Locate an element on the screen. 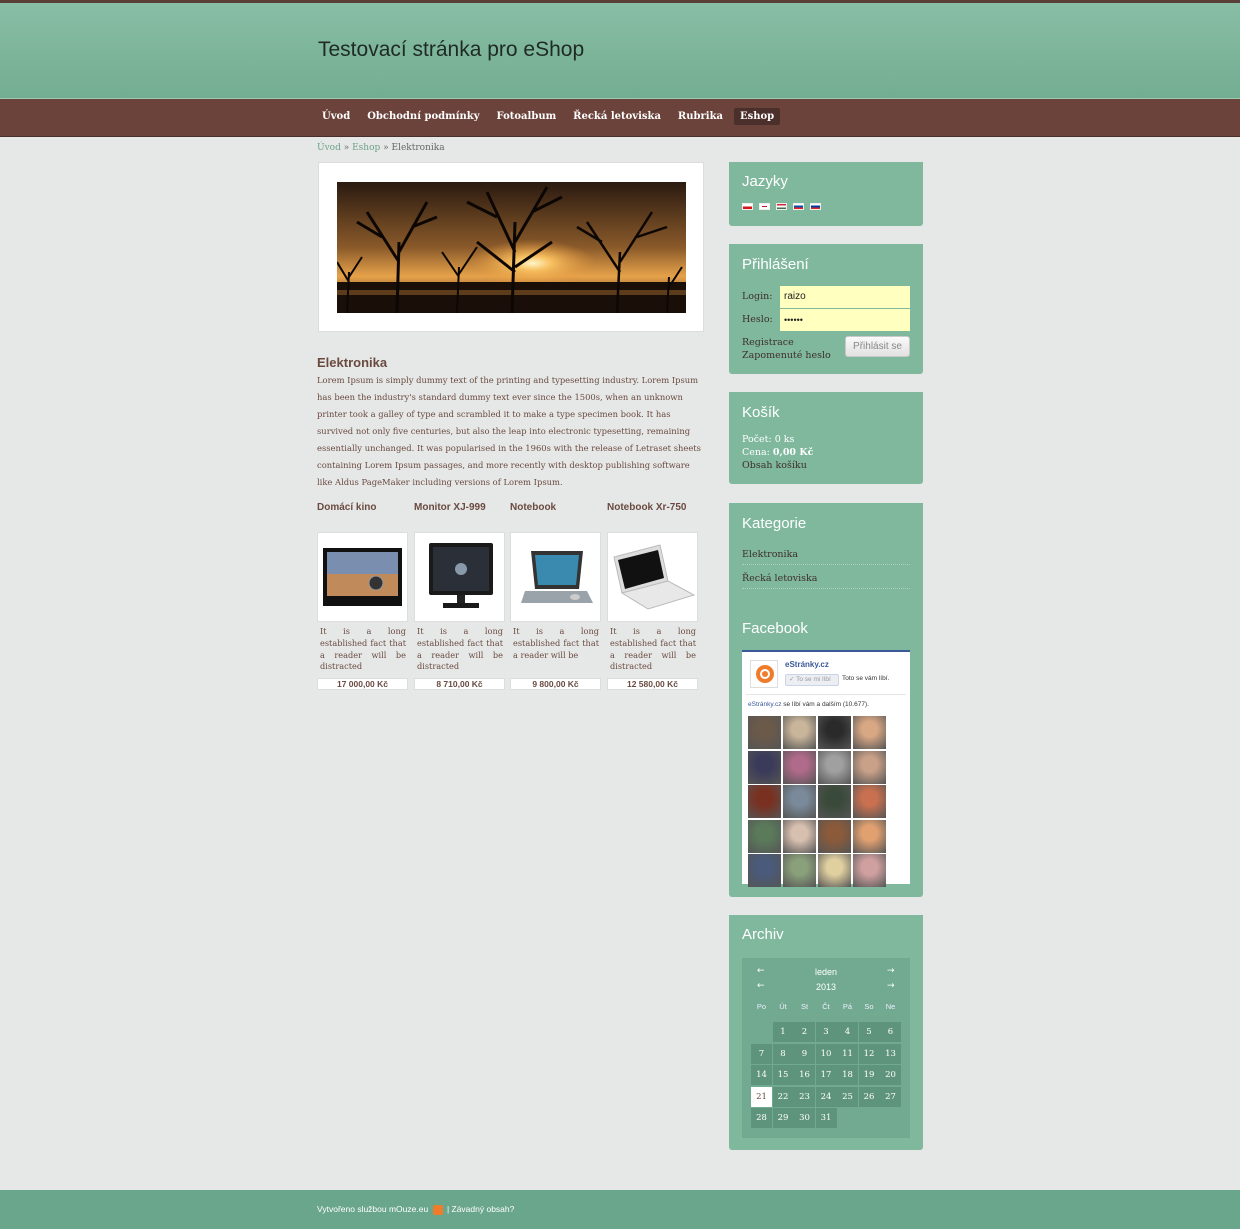 This screenshot has height=1229, width=1240. calendar-day: 13 is located at coordinates (890, 1053).